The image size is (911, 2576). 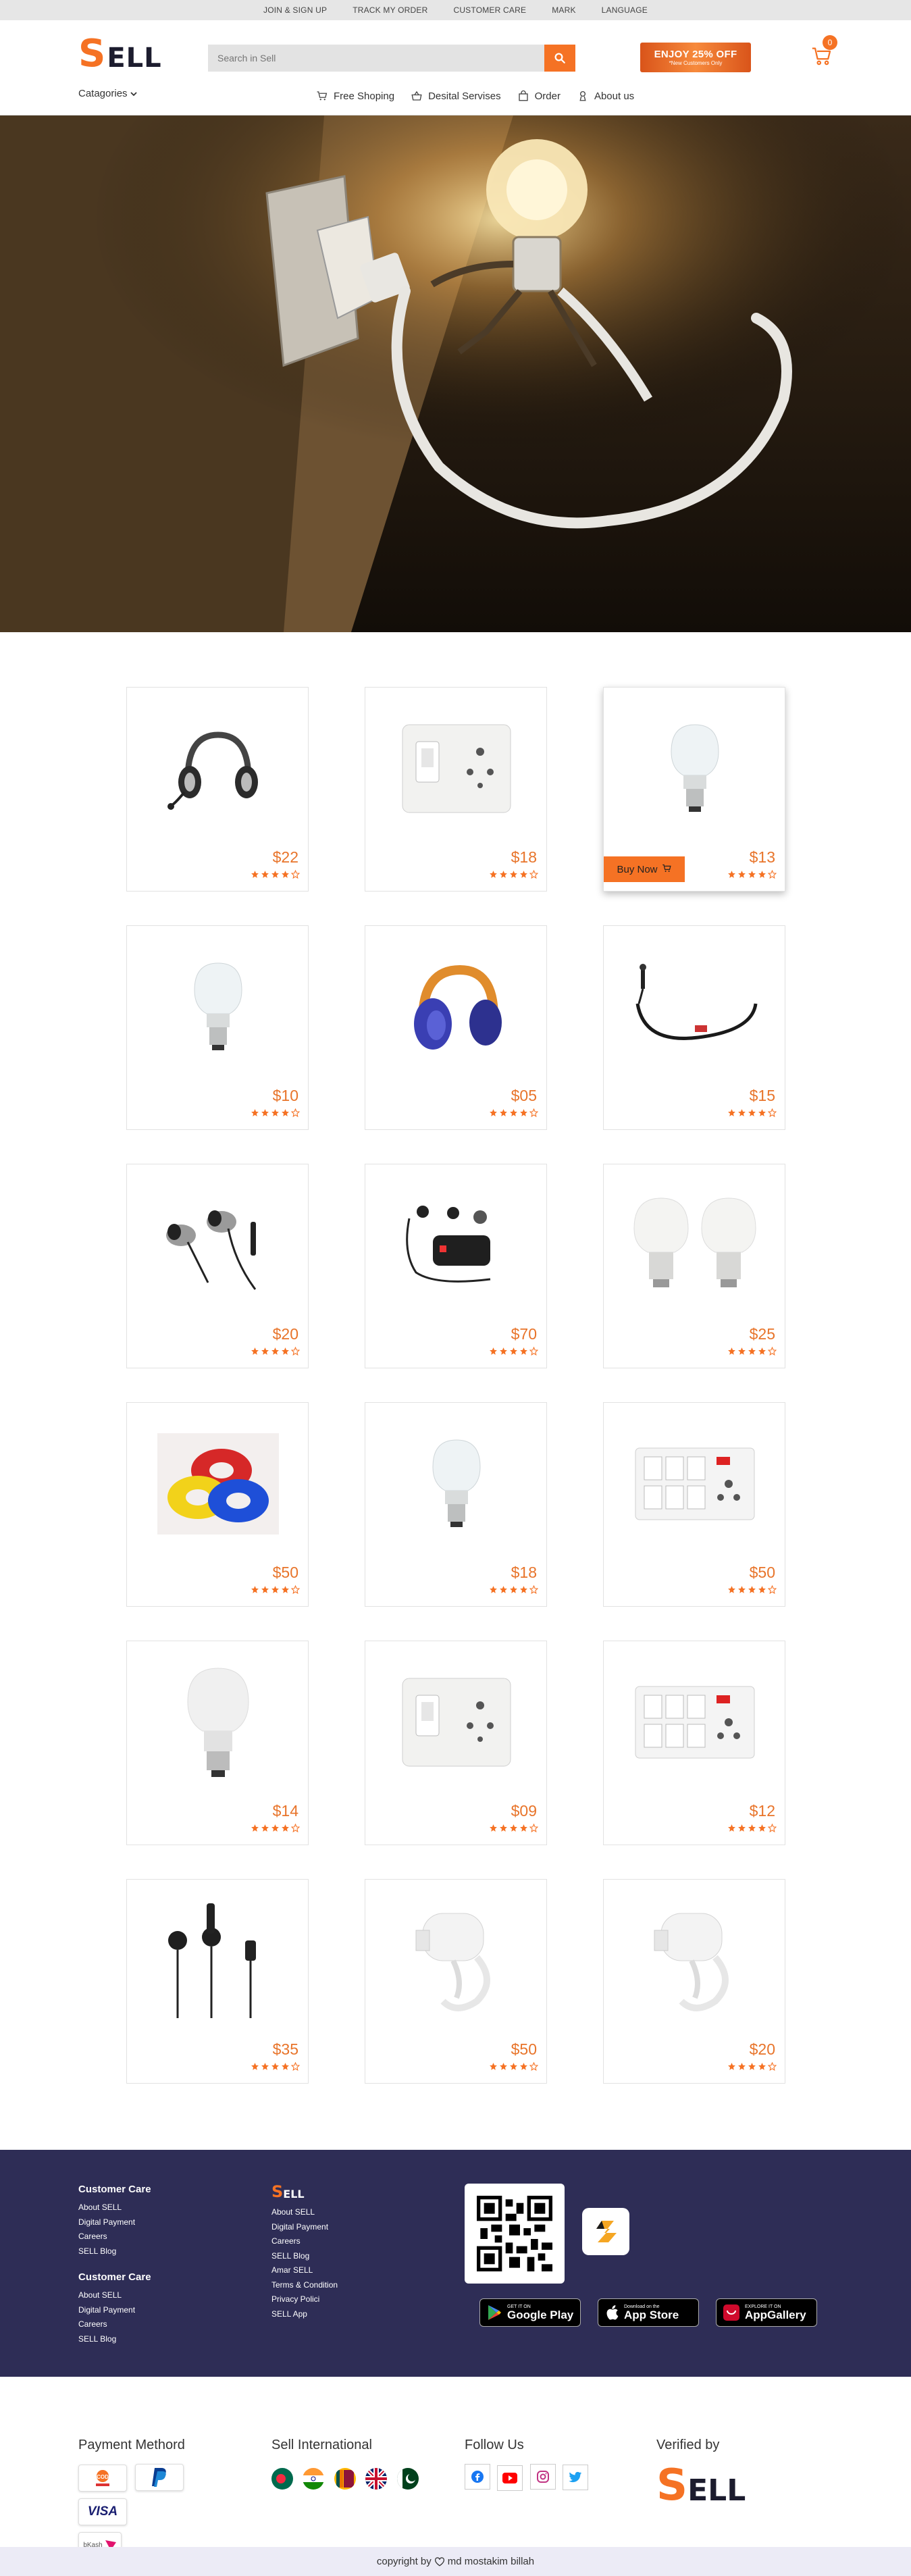 What do you see at coordinates (456, 1245) in the screenshot?
I see `earphones-box-icon` at bounding box center [456, 1245].